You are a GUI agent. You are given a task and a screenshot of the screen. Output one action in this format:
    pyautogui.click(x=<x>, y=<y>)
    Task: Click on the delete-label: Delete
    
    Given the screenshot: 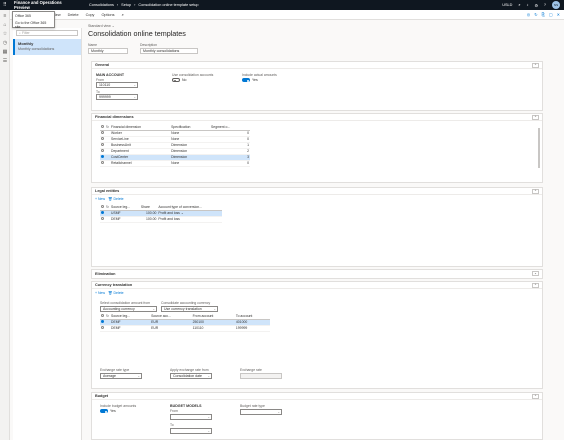 What is the action you would take?
    pyautogui.click(x=118, y=293)
    